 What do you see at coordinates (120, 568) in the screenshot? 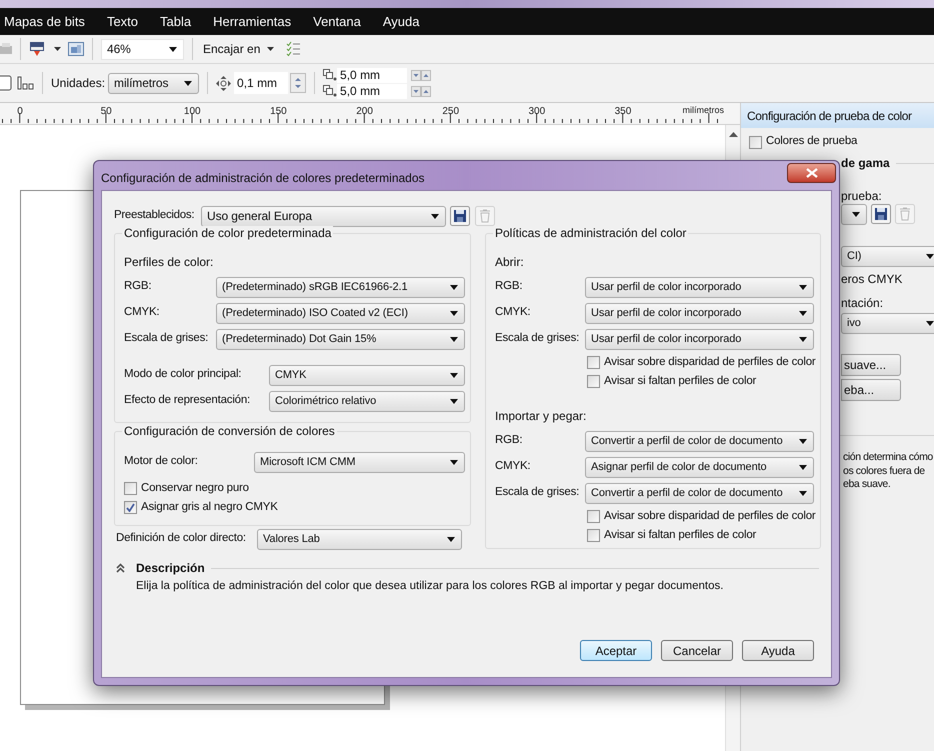
I see `collapse-icon` at bounding box center [120, 568].